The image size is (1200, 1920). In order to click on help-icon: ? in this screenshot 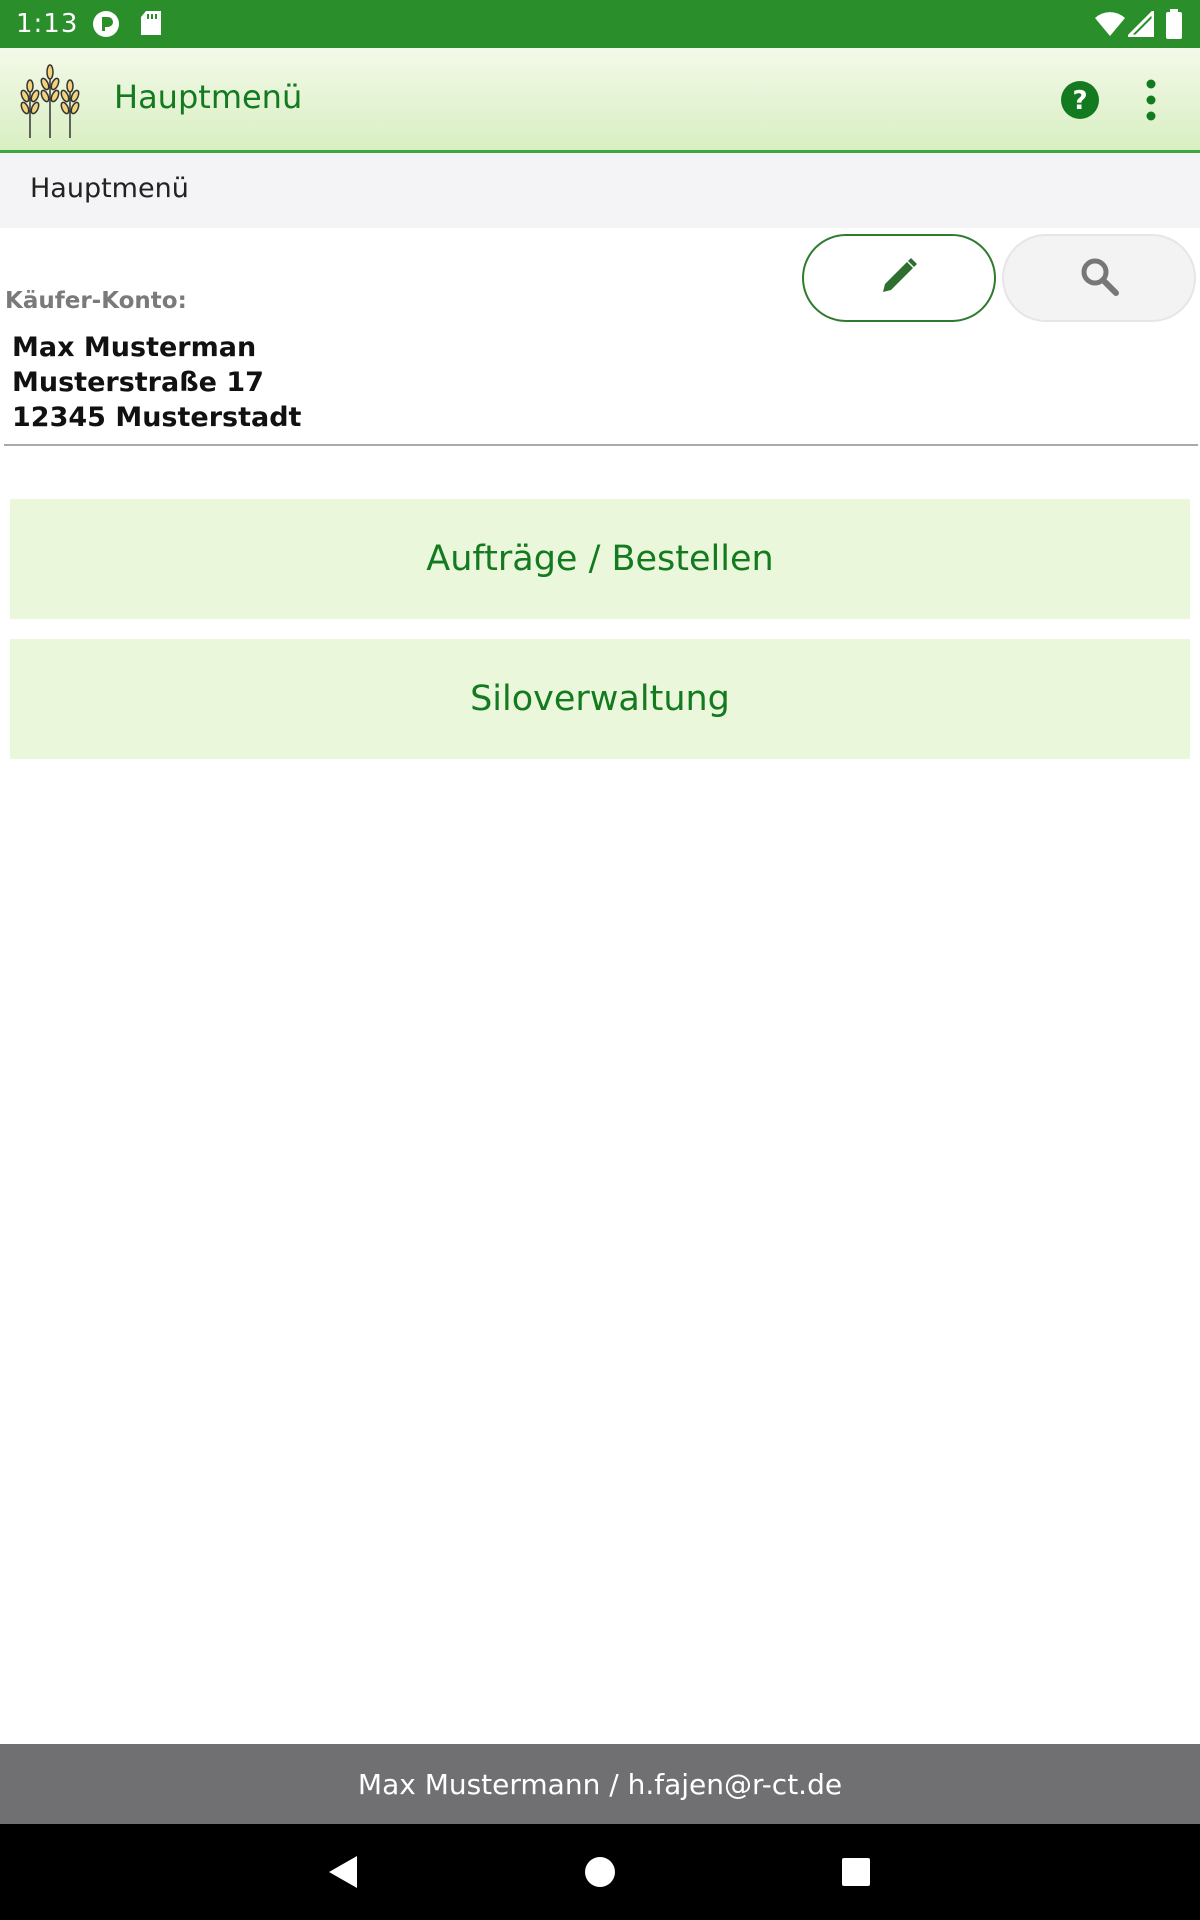, I will do `click(1080, 102)`.